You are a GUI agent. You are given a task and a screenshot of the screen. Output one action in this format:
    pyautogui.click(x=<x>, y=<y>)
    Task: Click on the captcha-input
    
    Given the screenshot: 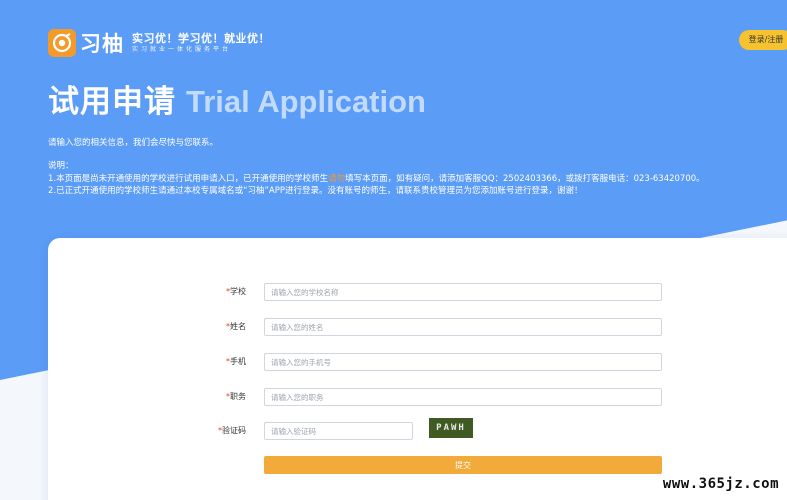 What is the action you would take?
    pyautogui.click(x=338, y=431)
    